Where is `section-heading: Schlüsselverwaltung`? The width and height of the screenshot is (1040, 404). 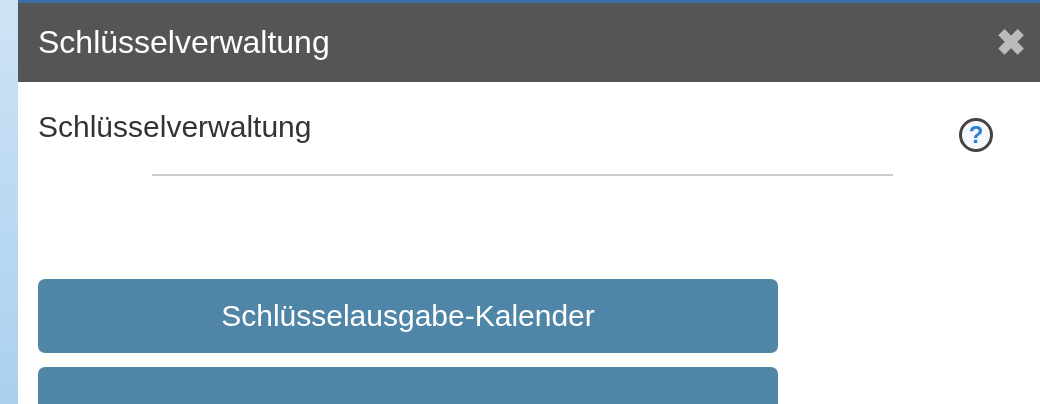
section-heading: Schlüsselverwaltung is located at coordinates (175, 127).